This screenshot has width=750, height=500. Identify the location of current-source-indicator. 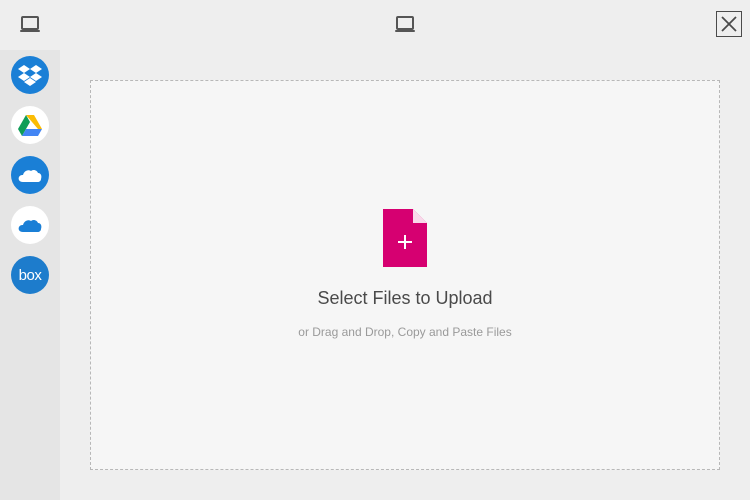
(405, 25).